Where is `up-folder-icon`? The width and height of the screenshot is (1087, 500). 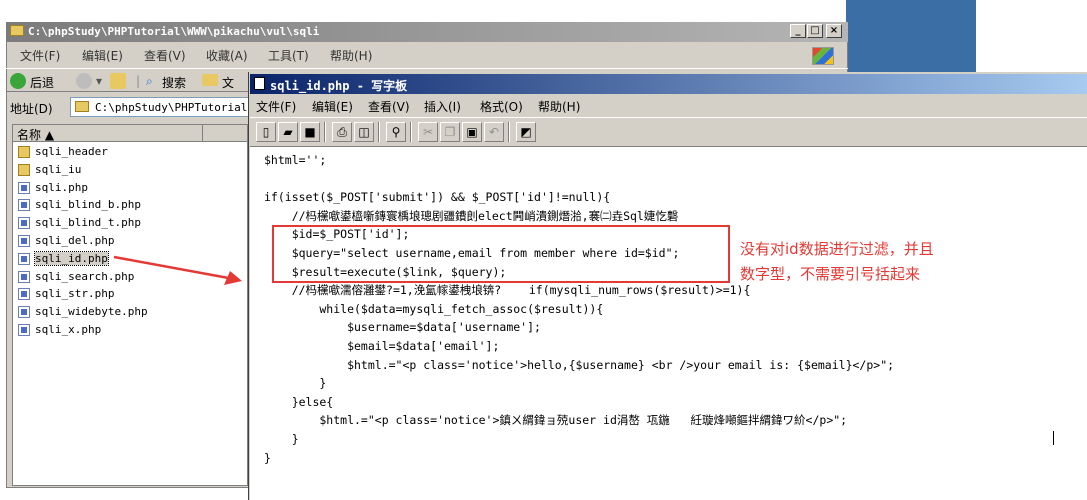 up-folder-icon is located at coordinates (118, 81).